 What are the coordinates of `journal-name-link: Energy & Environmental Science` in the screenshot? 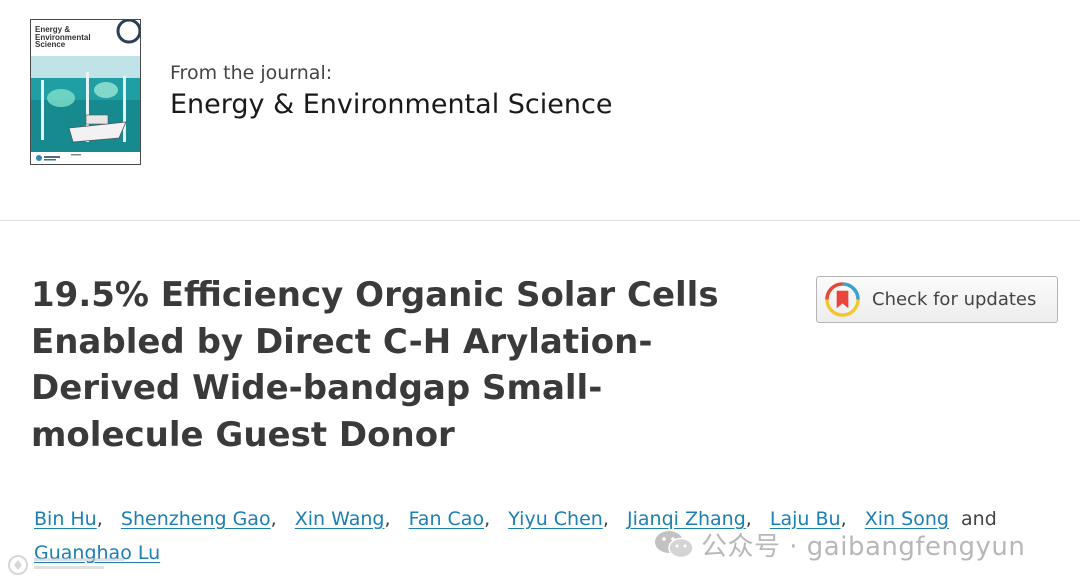 It's located at (391, 104).